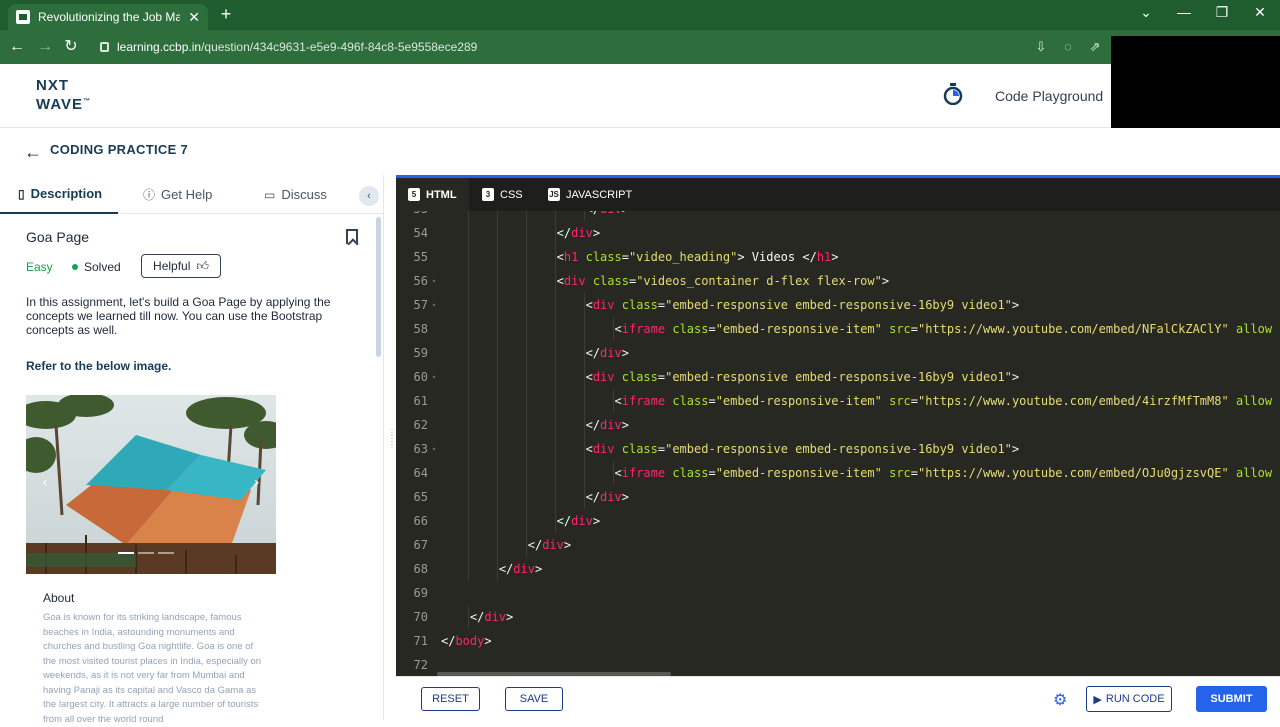  Describe the element at coordinates (1095, 47) in the screenshot. I see `share-icon: ⇗` at that location.